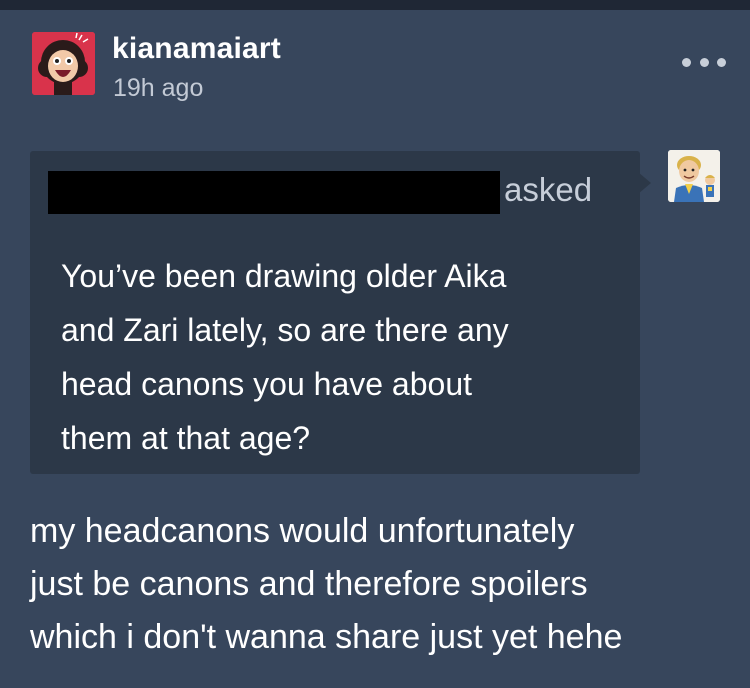  What do you see at coordinates (158, 88) in the screenshot?
I see `post-timestamp: 19h ago` at bounding box center [158, 88].